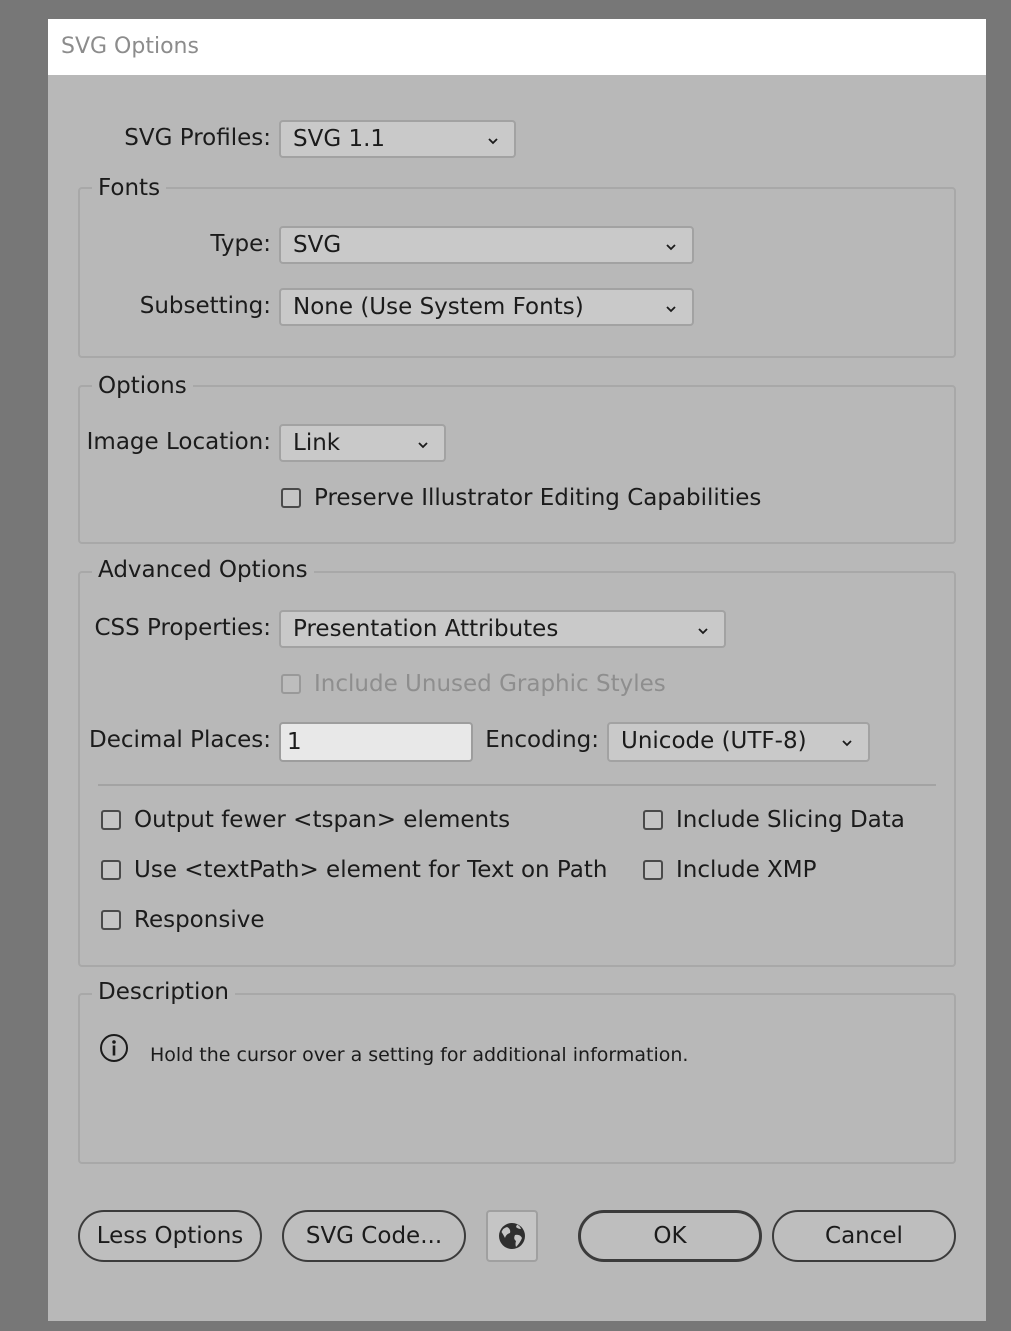 The height and width of the screenshot is (1331, 1011). I want to click on cancel-button: Cancel, so click(864, 1236).